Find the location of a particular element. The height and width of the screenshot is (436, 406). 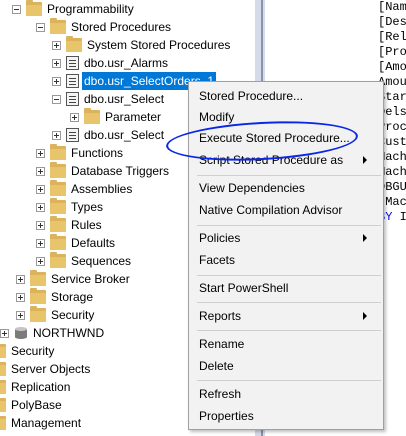

tree-node-defaults: Defaults is located at coordinates (75, 243).